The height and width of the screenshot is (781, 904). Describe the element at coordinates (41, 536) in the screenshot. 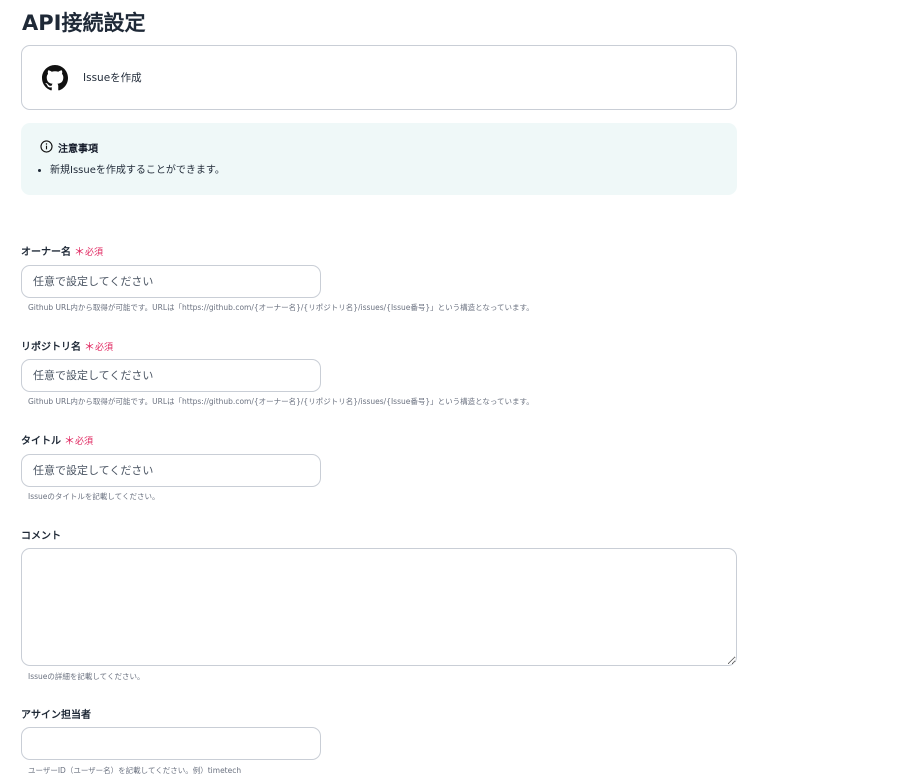

I see `comment-label: コメント` at that location.